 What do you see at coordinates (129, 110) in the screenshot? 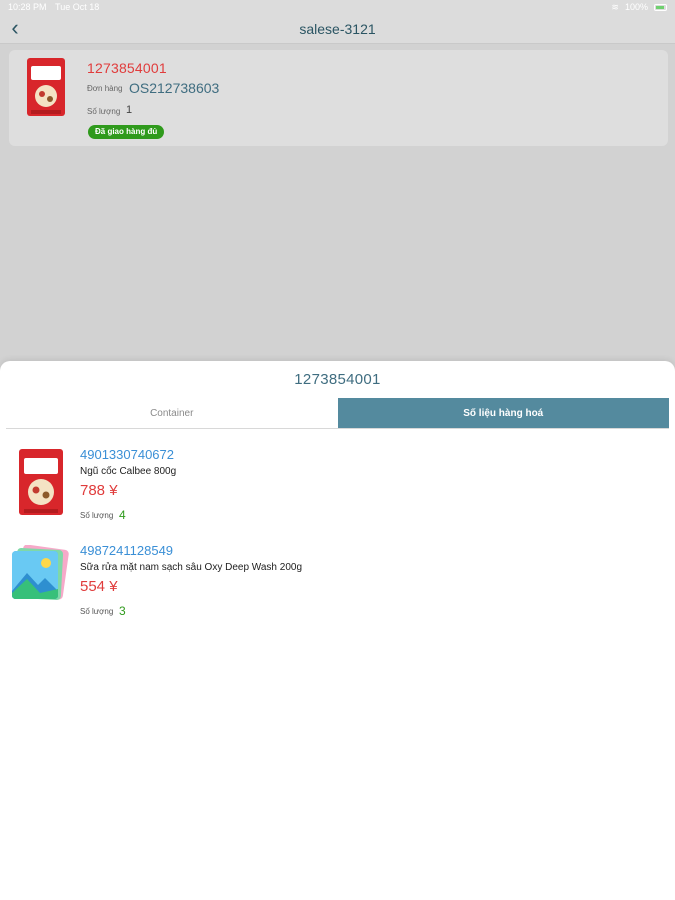
I see `order-qty: 1` at bounding box center [129, 110].